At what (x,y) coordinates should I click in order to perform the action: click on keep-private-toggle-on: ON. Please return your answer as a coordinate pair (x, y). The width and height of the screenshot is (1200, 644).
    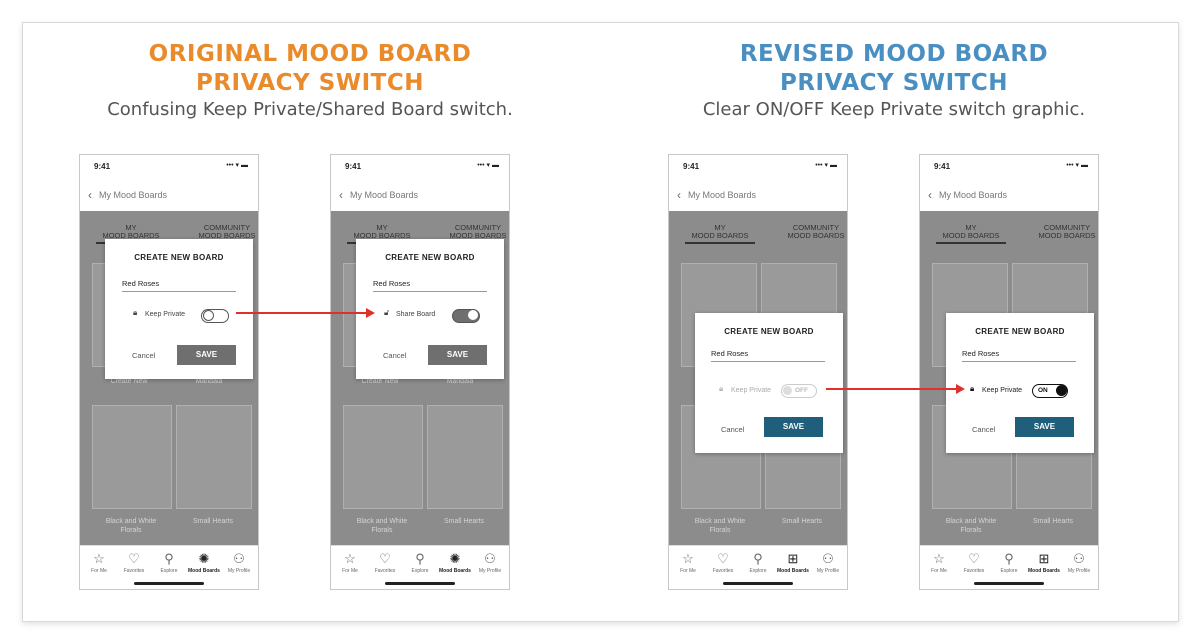
    Looking at the image, I should click on (1050, 391).